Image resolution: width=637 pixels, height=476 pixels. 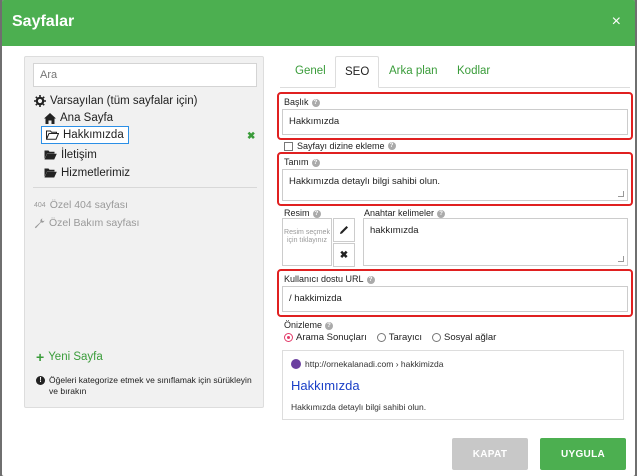 What do you see at coordinates (455, 72) in the screenshot?
I see `tab-bar: Genel SEO Arka plan Kodlar` at bounding box center [455, 72].